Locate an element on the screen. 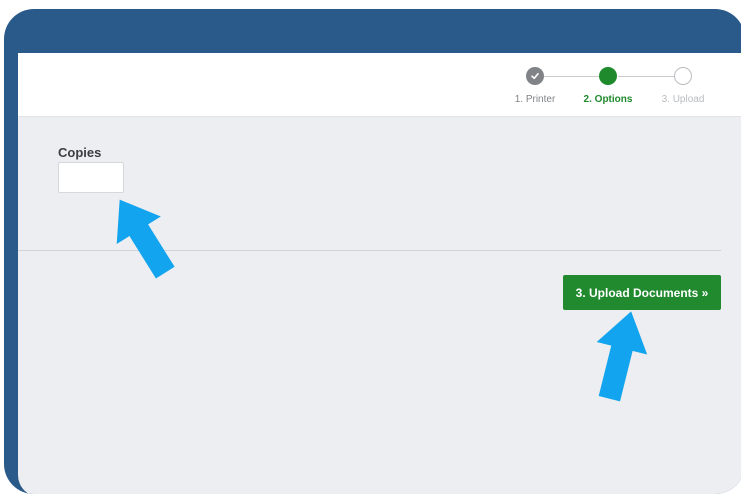  step-options-indicator is located at coordinates (608, 76).